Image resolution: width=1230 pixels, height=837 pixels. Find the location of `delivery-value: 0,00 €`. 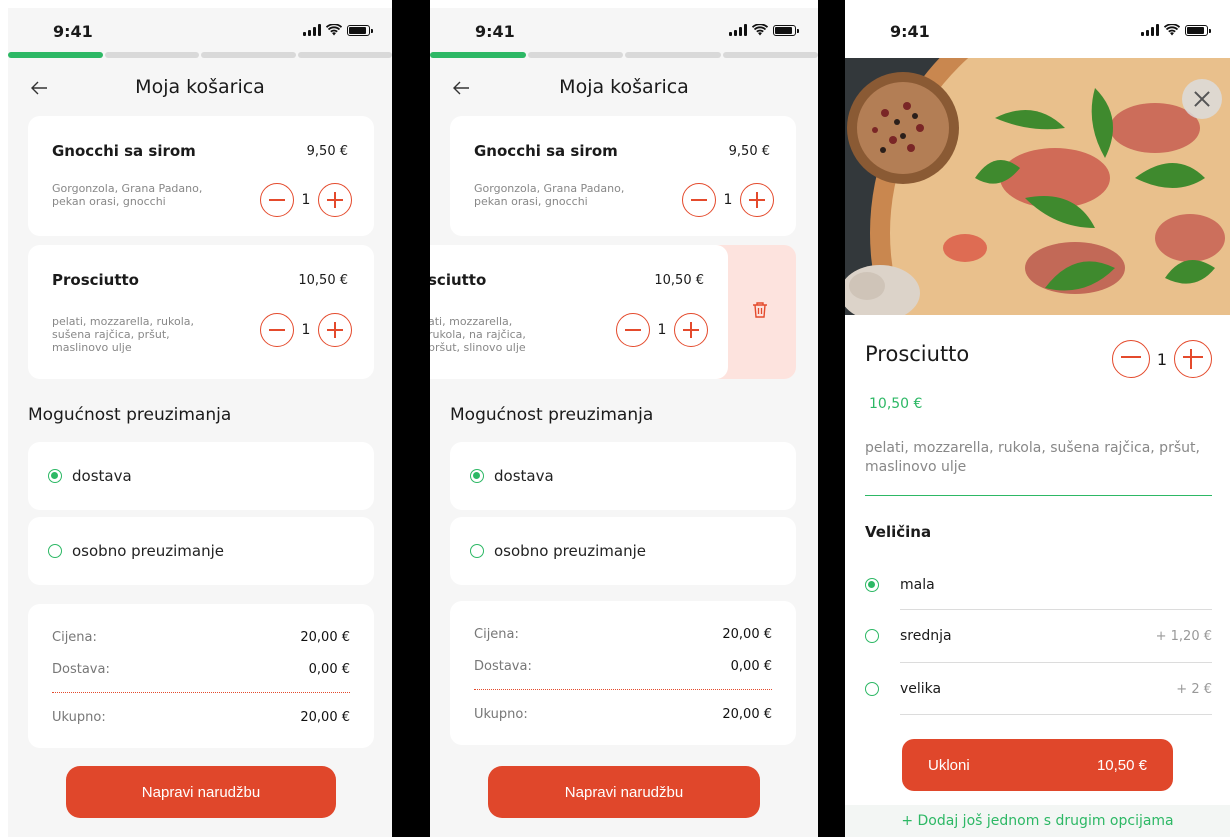

delivery-value: 0,00 € is located at coordinates (329, 669).